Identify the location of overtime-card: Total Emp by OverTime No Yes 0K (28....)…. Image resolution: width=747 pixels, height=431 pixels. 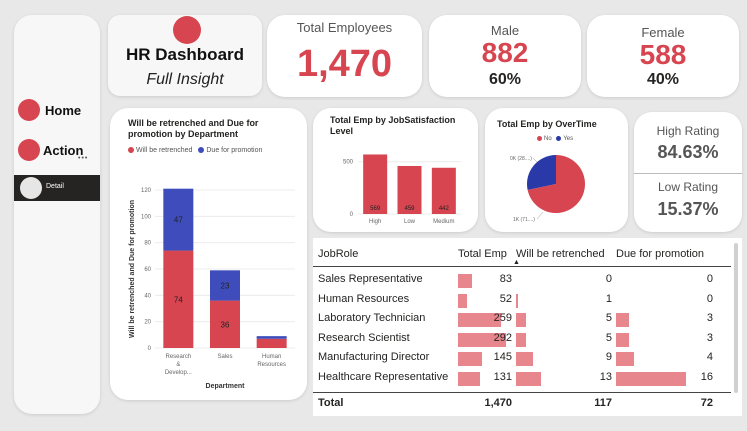
(556, 170).